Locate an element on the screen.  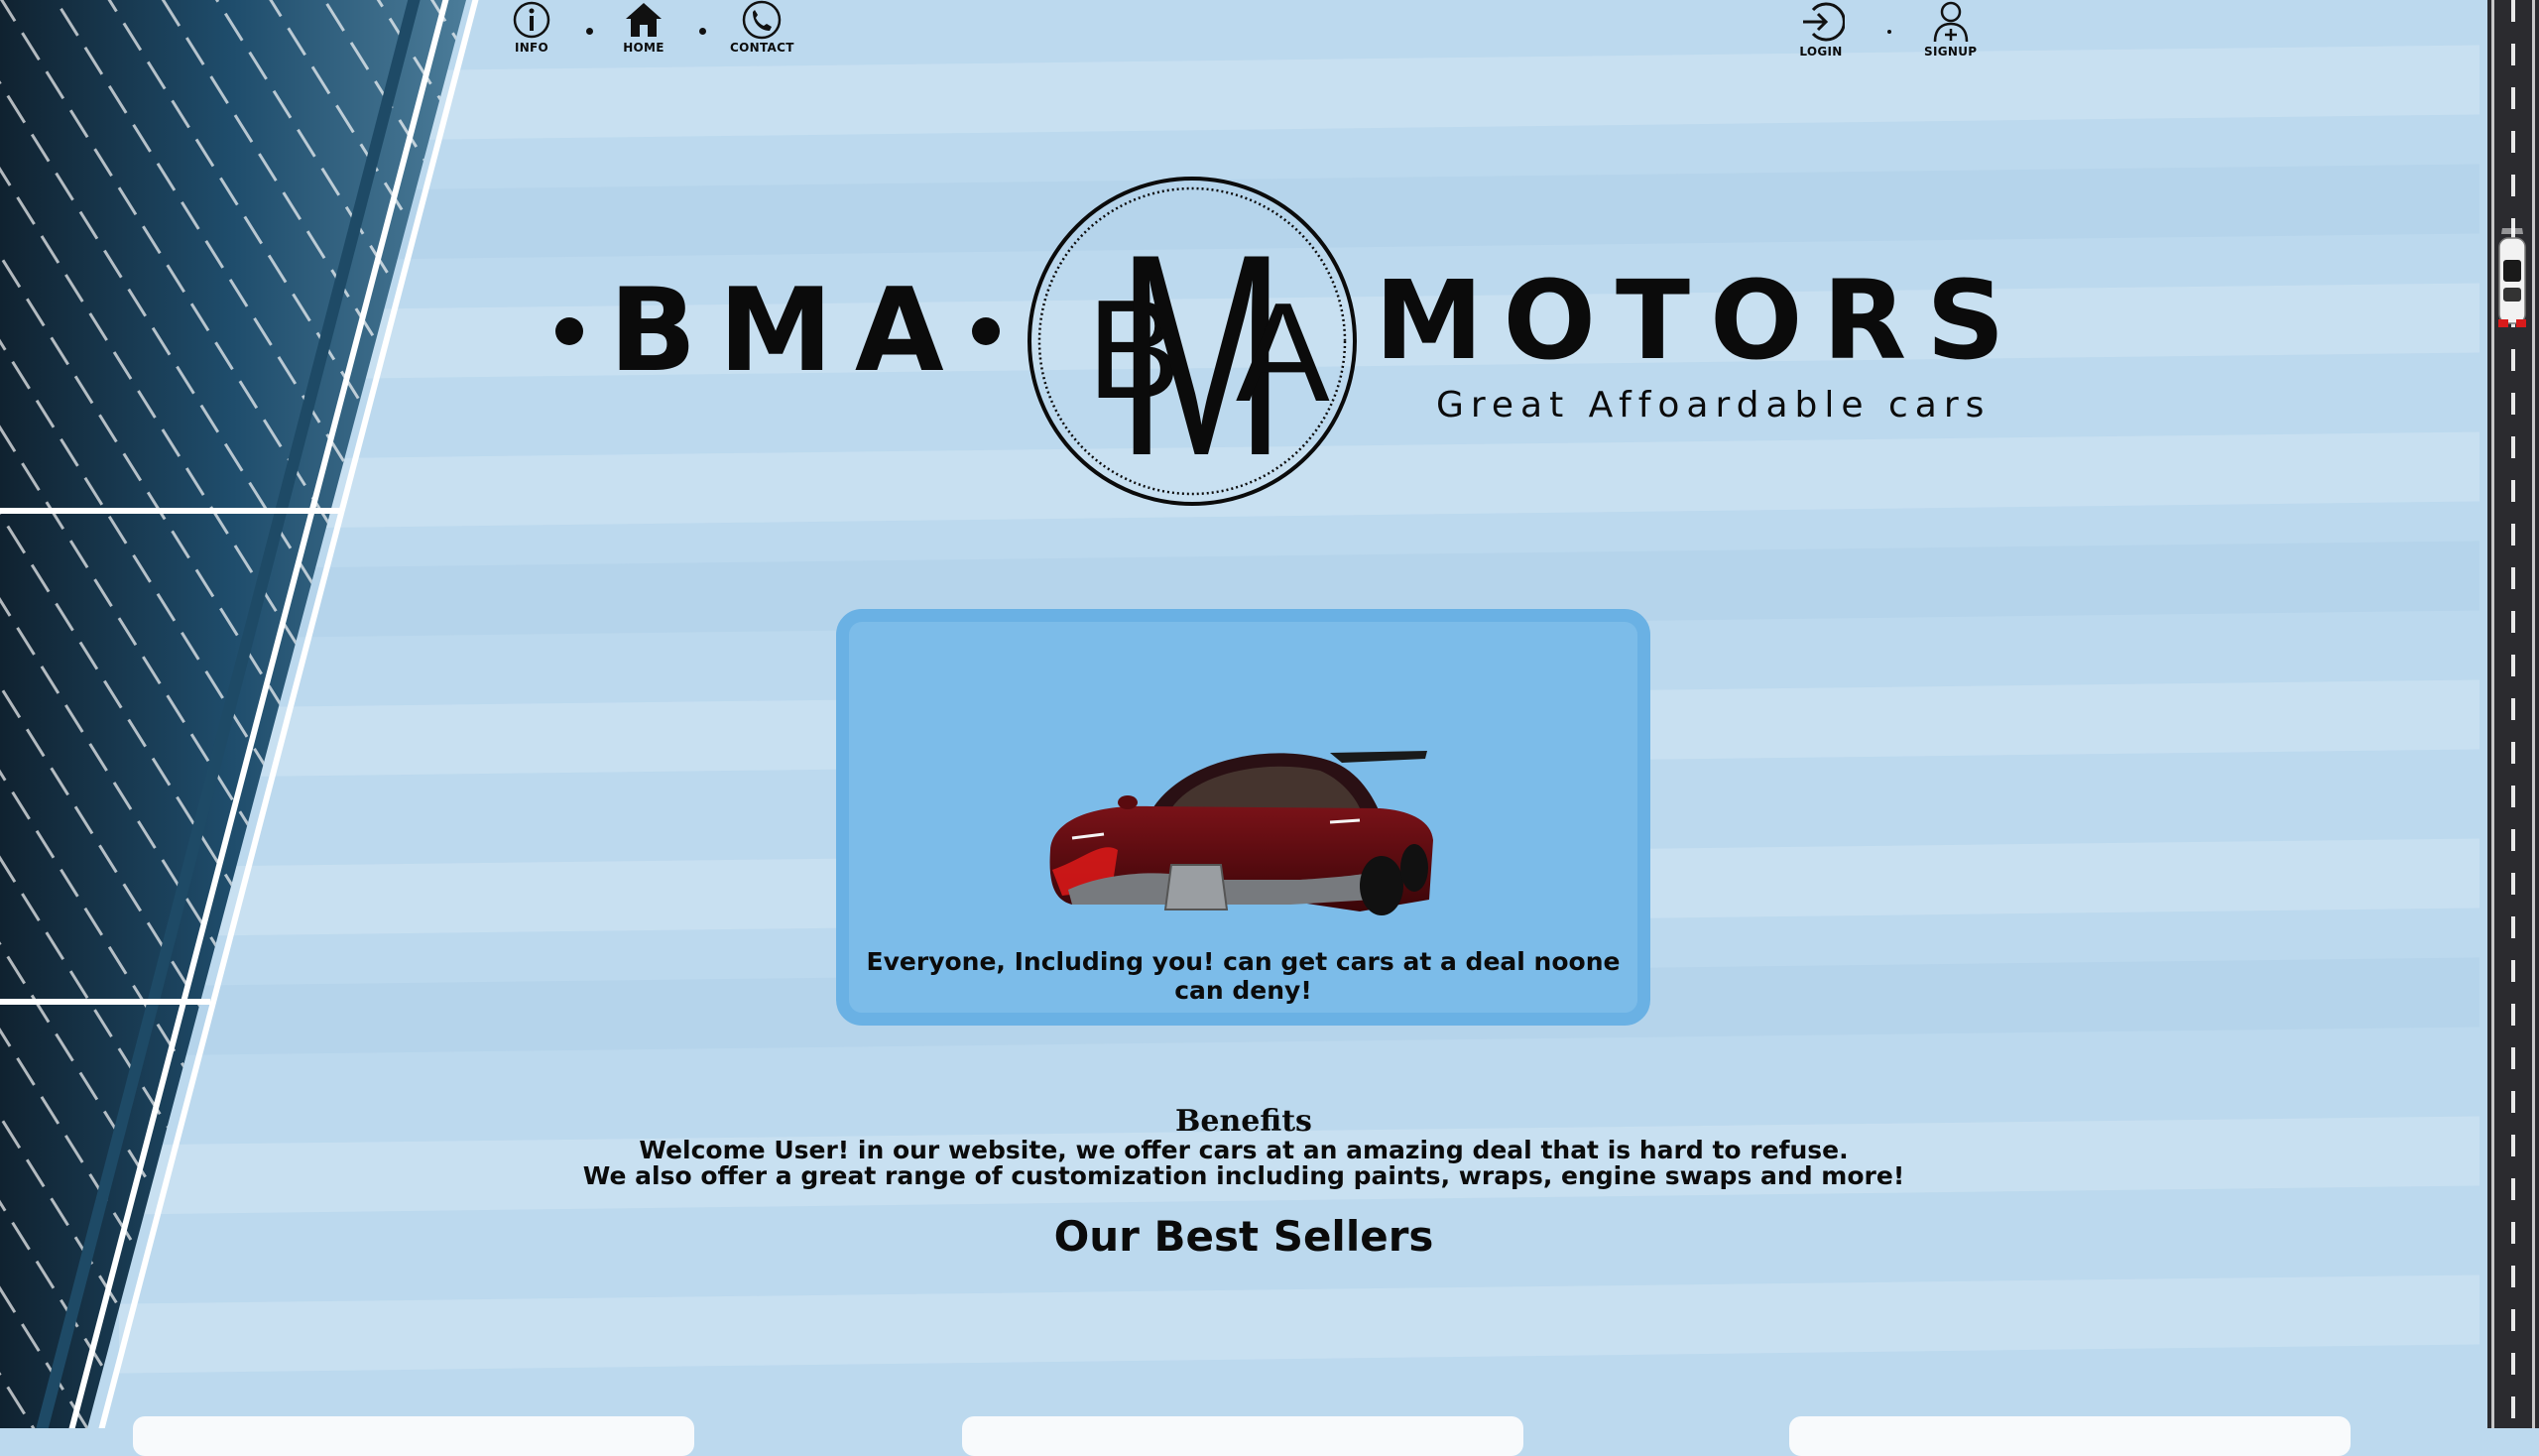
sports-car-image is located at coordinates (1241, 833).